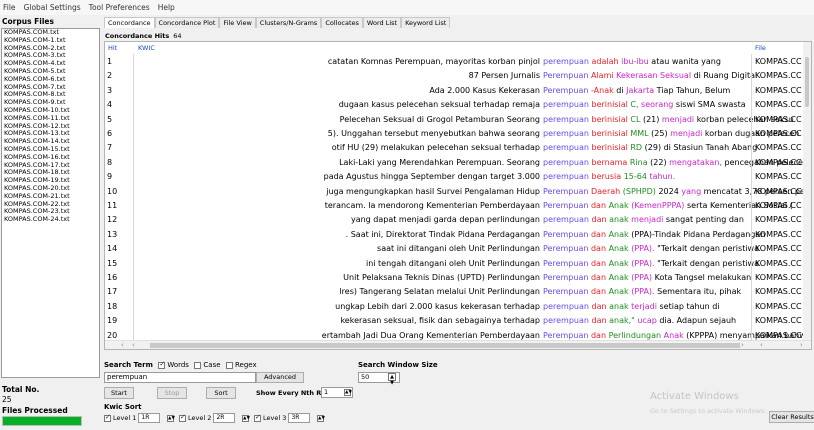 Image resolution: width=814 pixels, height=430 pixels. I want to click on tab-file-view: File View, so click(237, 22).